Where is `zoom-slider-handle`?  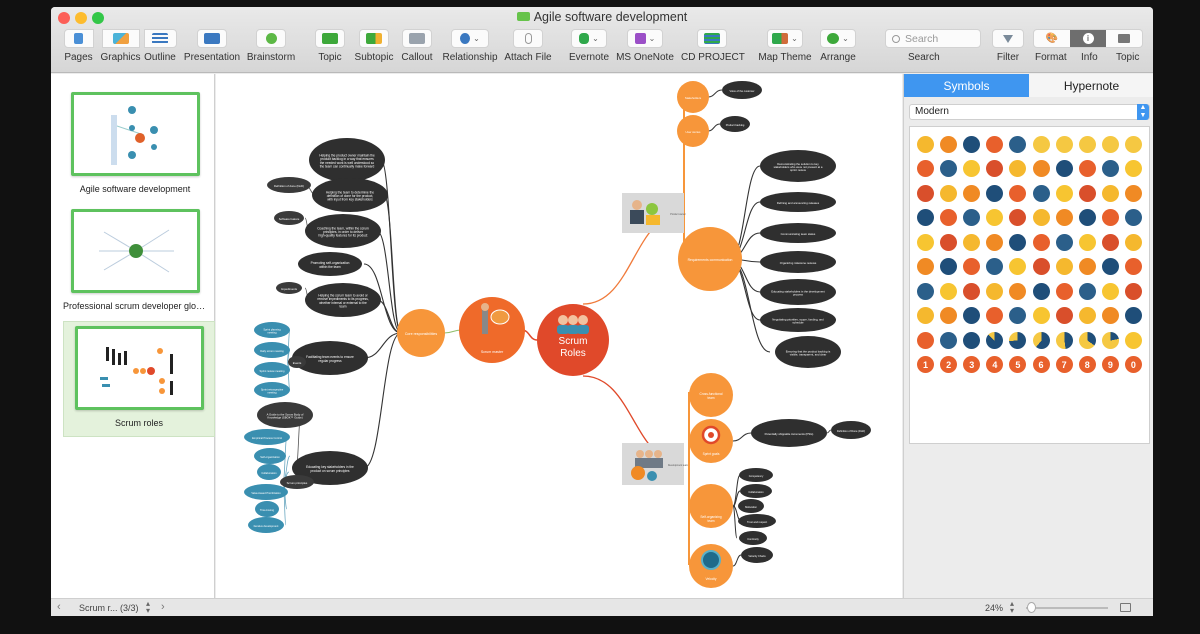 zoom-slider-handle is located at coordinates (1032, 607).